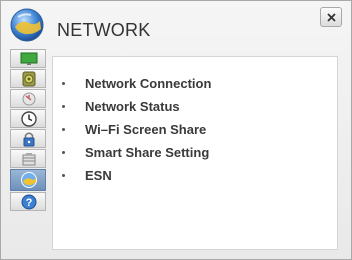 The width and height of the screenshot is (352, 260). I want to click on sidebar-item-time, so click(28, 118).